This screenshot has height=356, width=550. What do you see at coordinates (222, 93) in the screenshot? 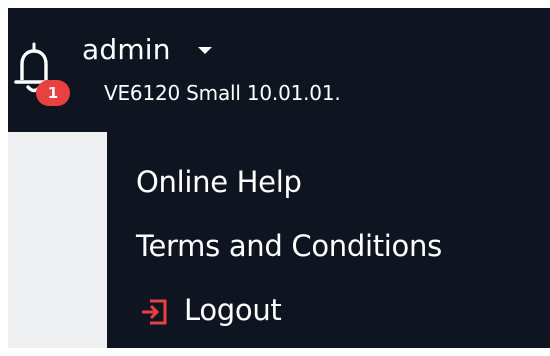
I see `product-version: VE6120 Small 10.01.01.` at bounding box center [222, 93].